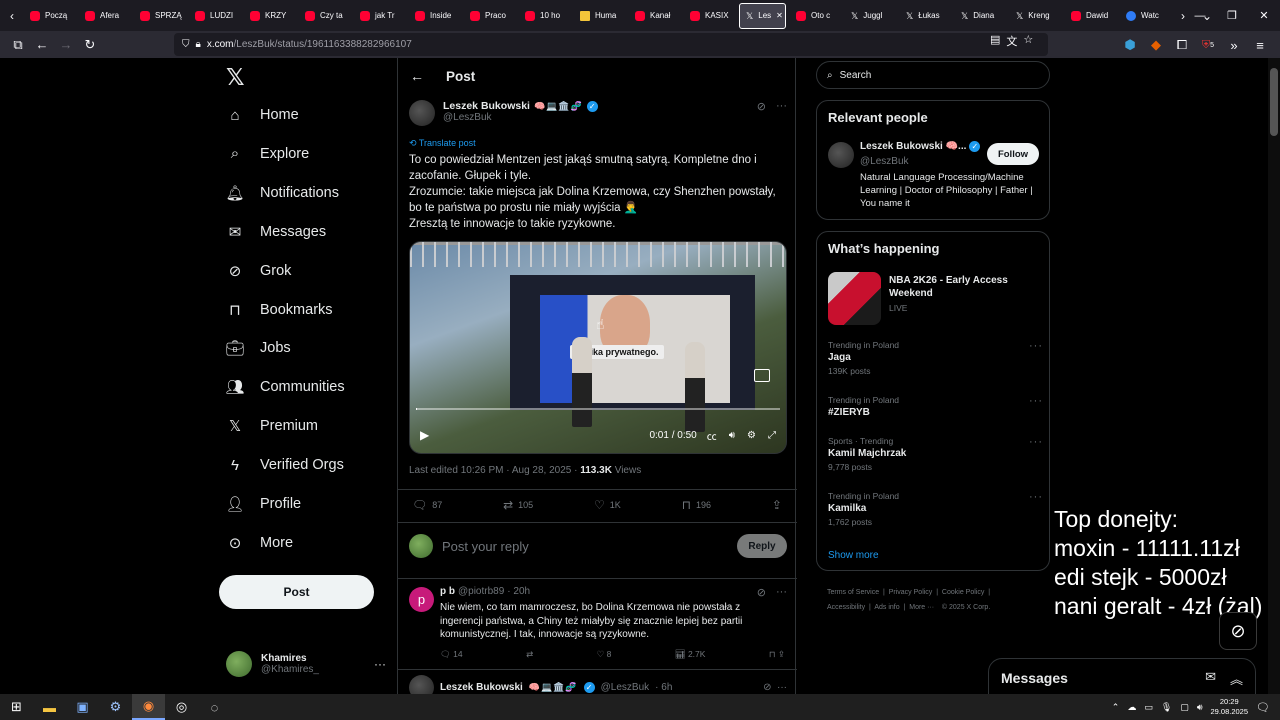 The width and height of the screenshot is (1280, 720). Describe the element at coordinates (709, 16) in the screenshot. I see `browser-tab: KASIX` at that location.